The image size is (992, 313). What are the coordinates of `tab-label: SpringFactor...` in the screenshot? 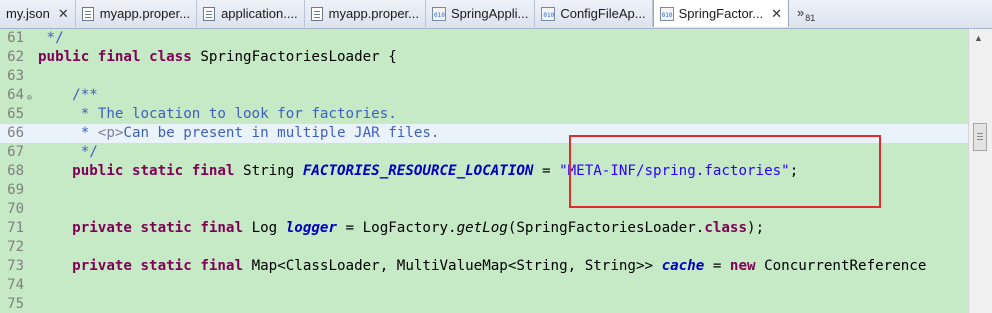 It's located at (721, 13).